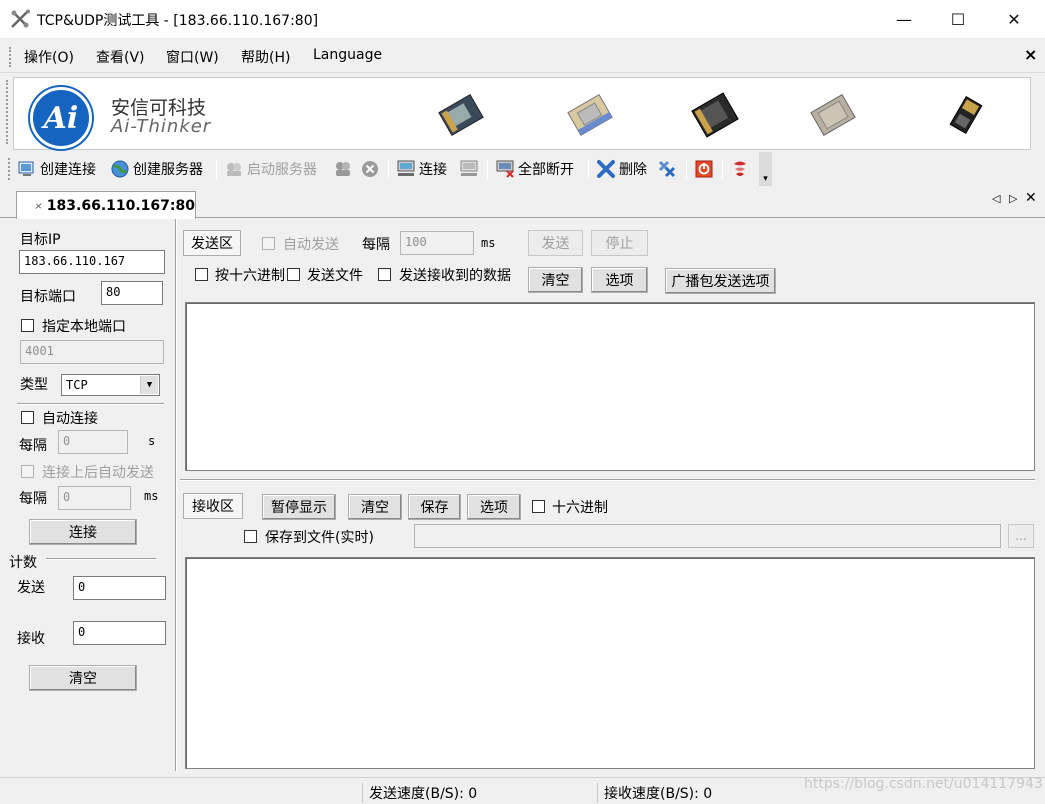 This screenshot has height=804, width=1045. I want to click on create-connection-button: 创建连接, so click(56, 169).